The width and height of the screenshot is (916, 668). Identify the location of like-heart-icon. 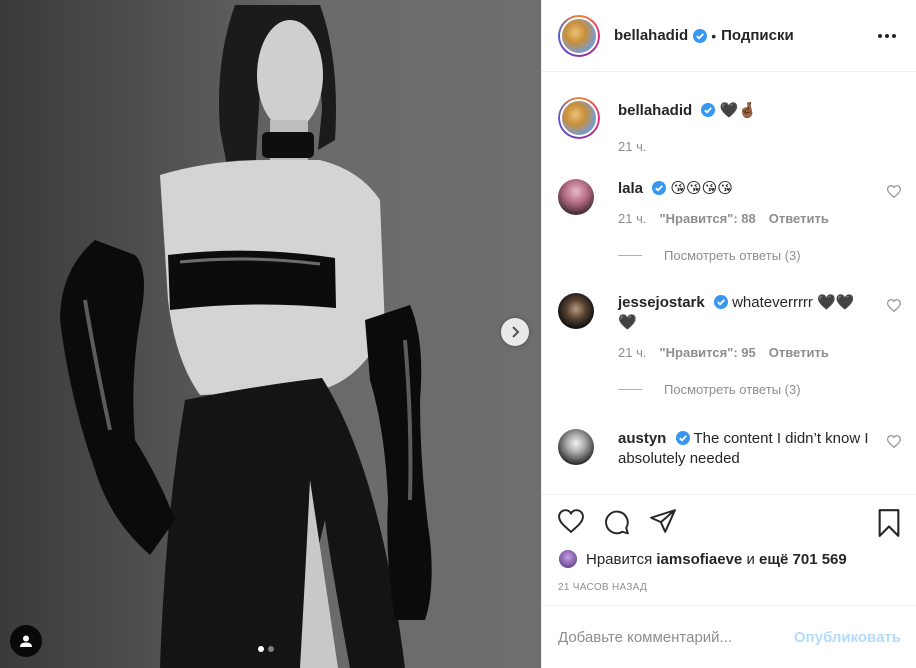
(571, 521).